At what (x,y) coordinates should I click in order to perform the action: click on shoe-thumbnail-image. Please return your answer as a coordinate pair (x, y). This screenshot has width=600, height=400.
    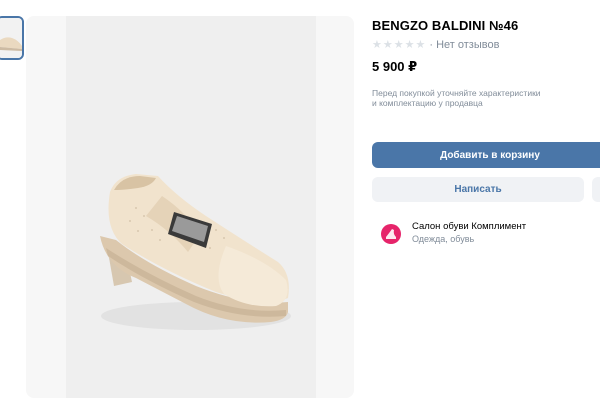
    Looking at the image, I should click on (11, 38).